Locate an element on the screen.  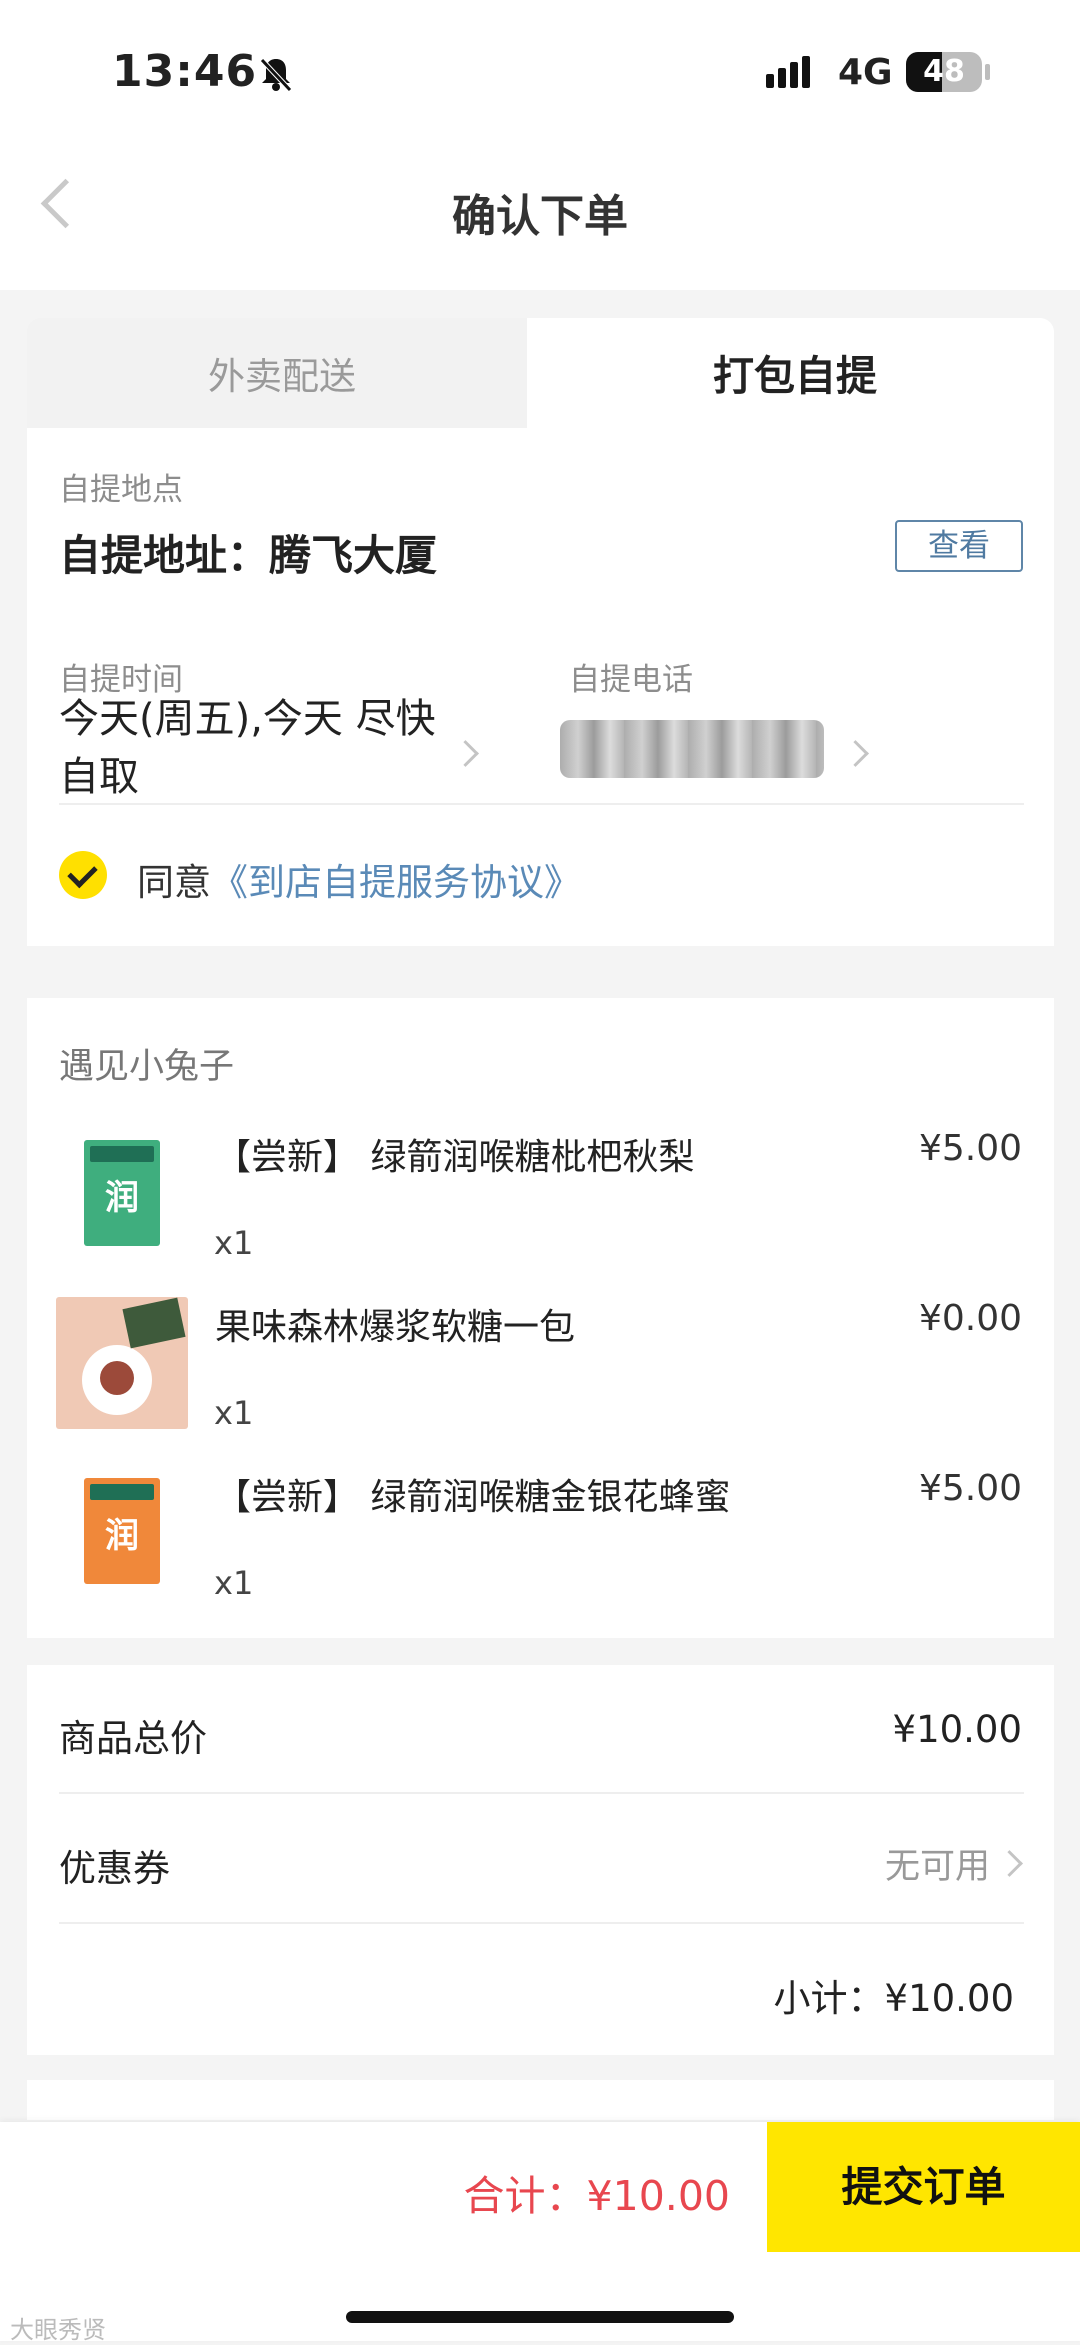
coupon-value: 无可用 is located at coordinates (840, 1863).